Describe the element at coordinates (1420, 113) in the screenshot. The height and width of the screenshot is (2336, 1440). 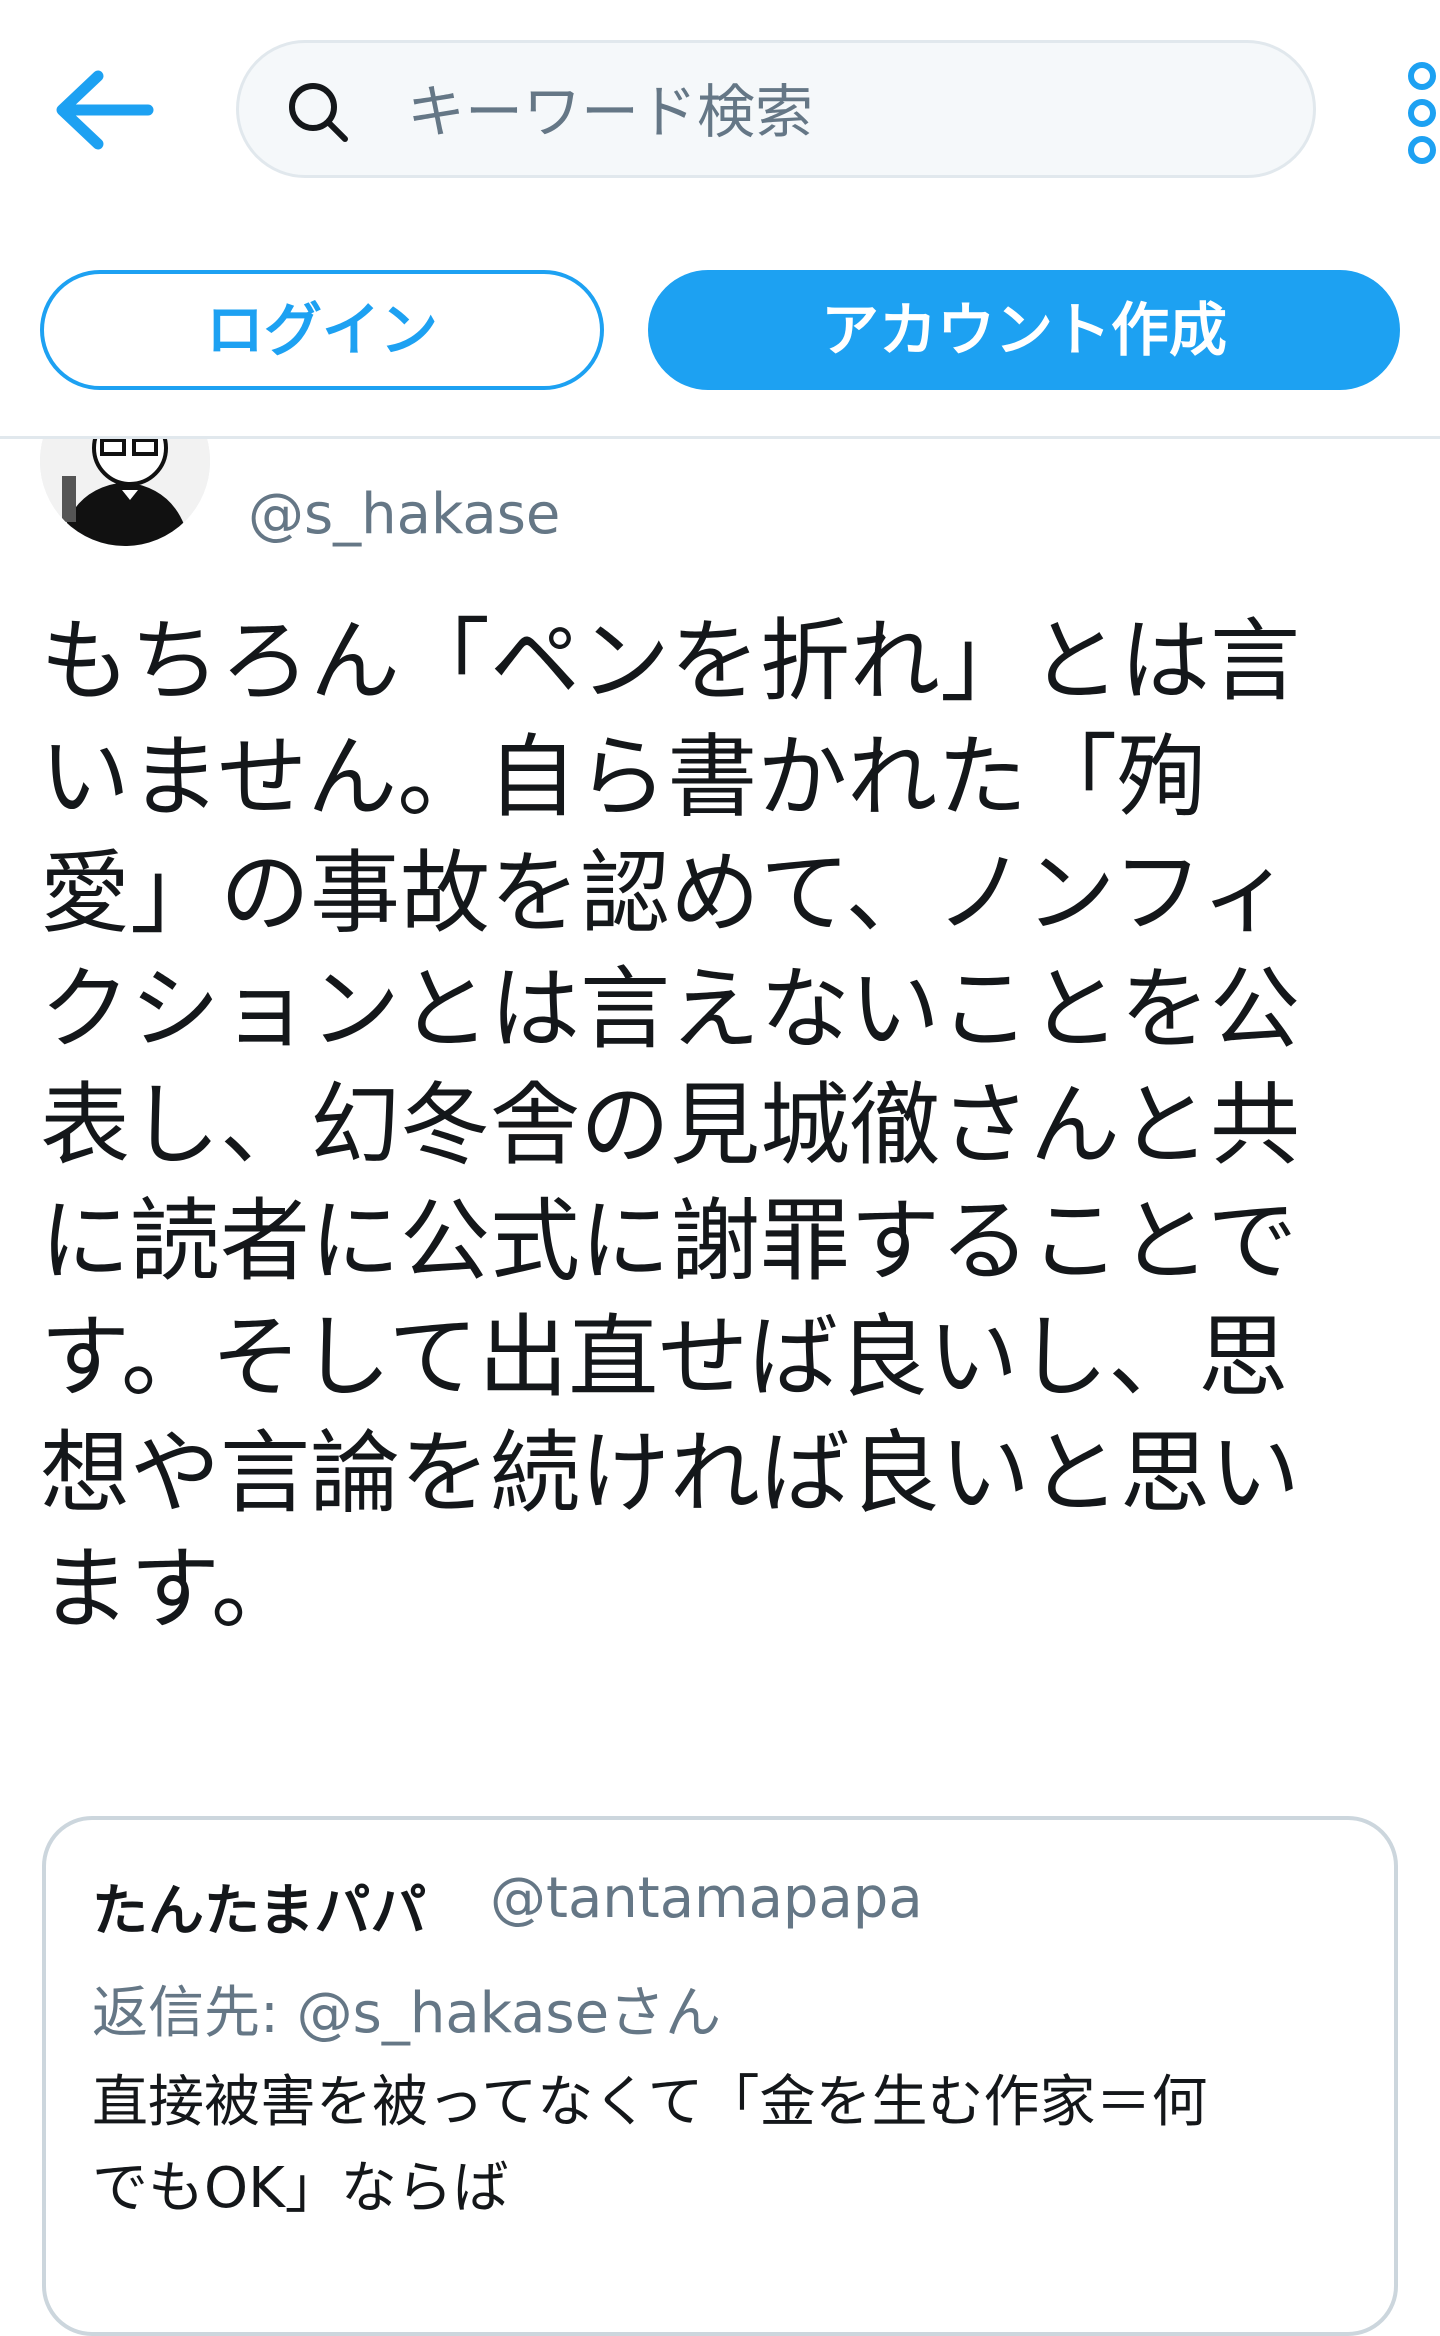
I see `more-options-icon` at that location.